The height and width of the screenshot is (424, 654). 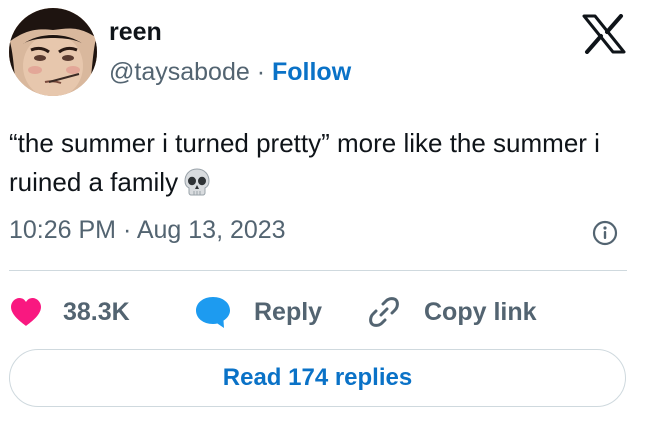 I want to click on read-replies-button: Read 174 replies, so click(x=317, y=378).